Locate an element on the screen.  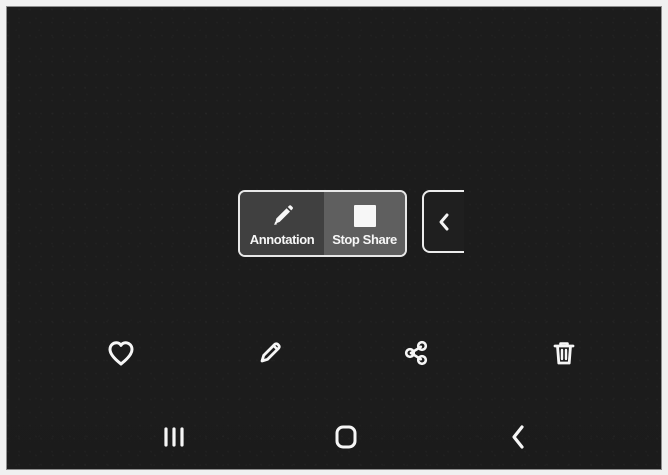
recent-apps-icon is located at coordinates (174, 437).